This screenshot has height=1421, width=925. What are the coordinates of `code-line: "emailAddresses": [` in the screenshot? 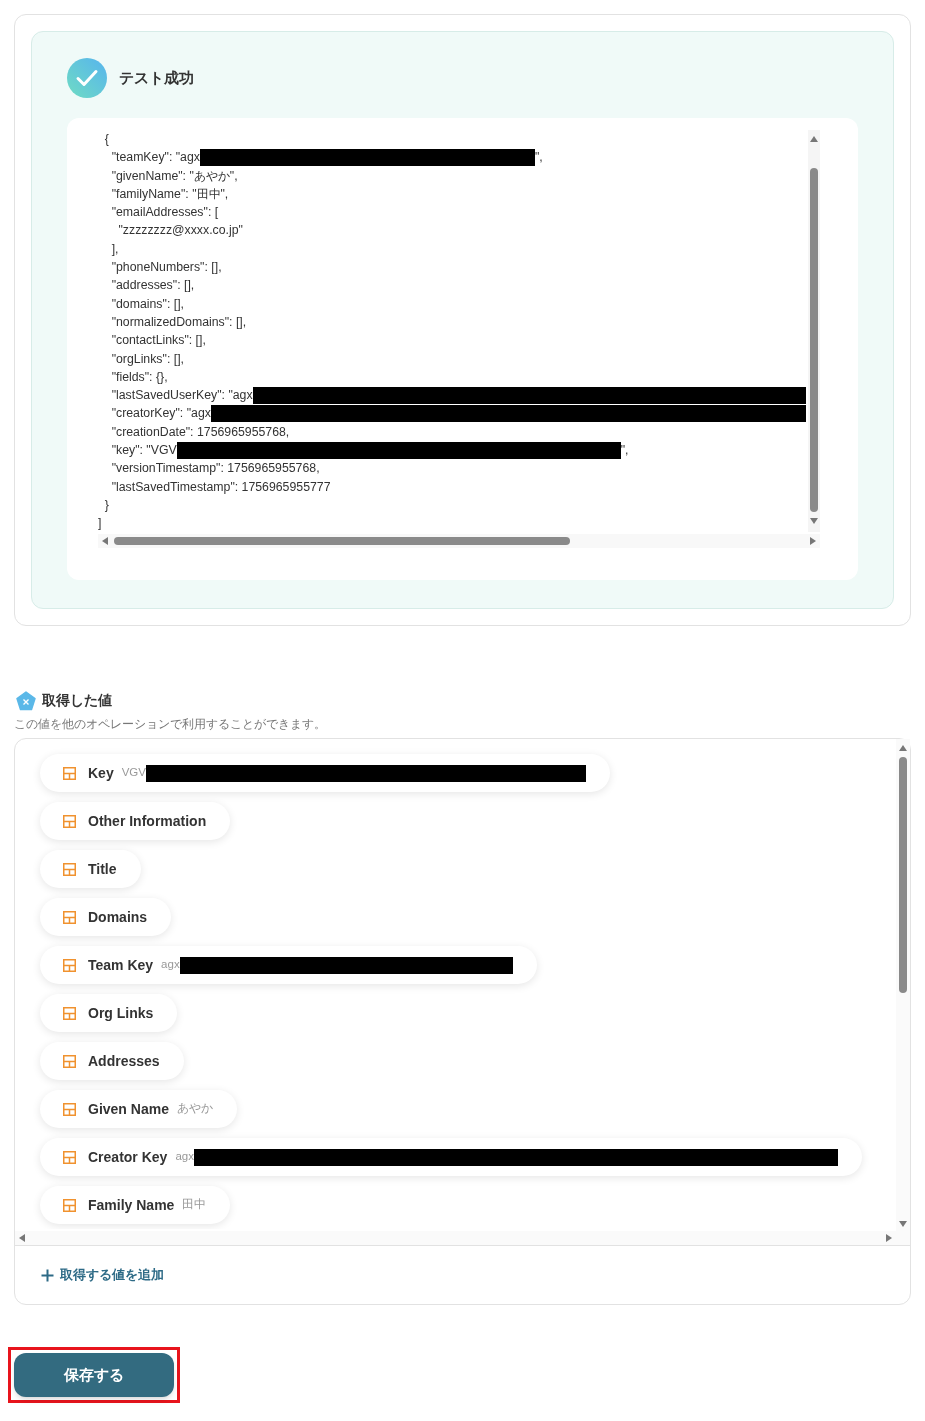 It's located at (164, 213).